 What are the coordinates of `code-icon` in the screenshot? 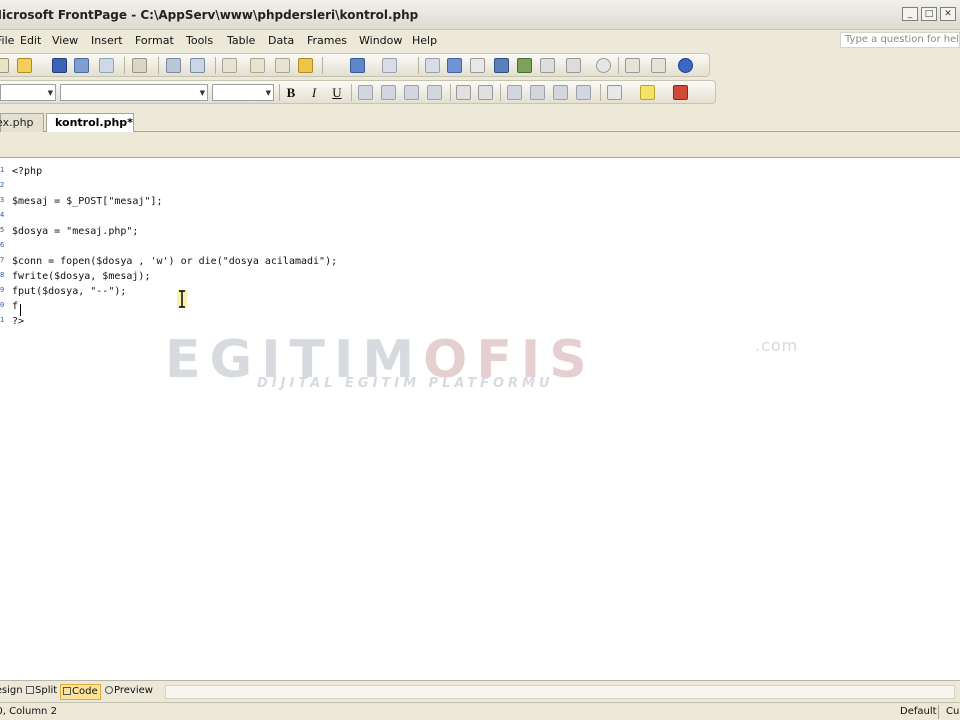 It's located at (67, 691).